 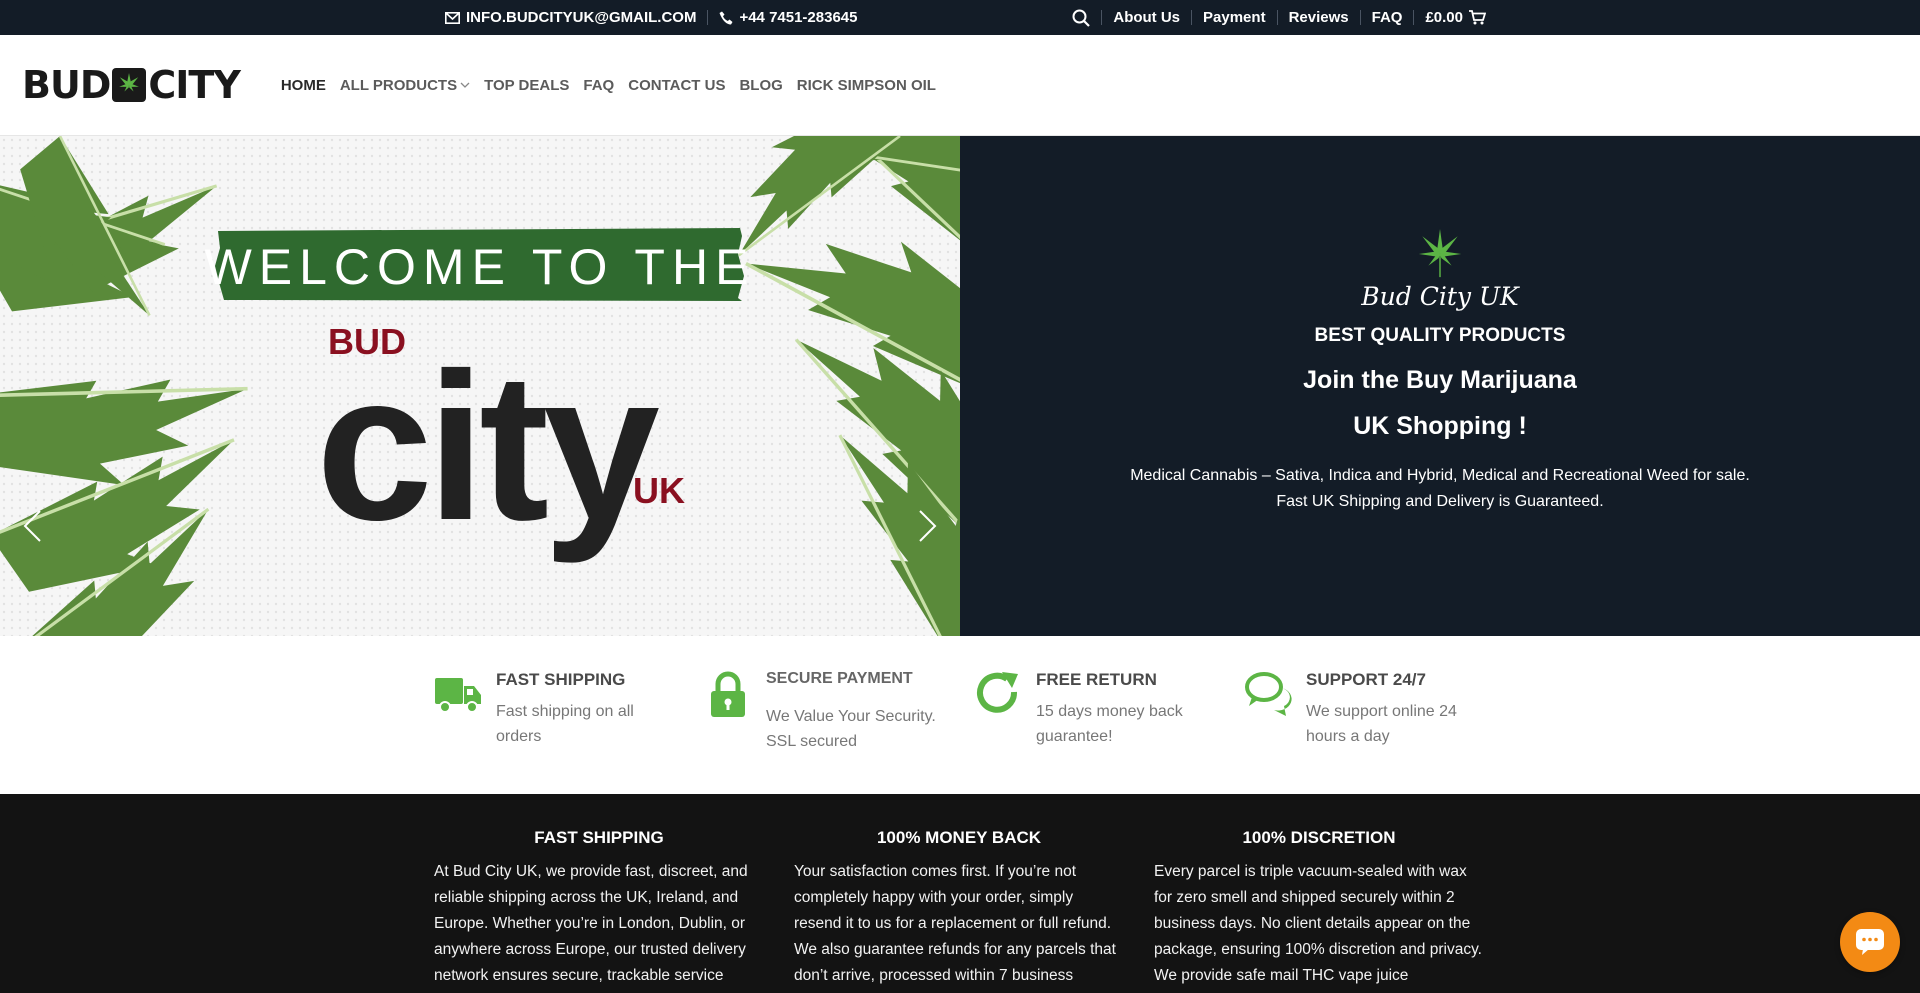 I want to click on hero-subtitle: BEST QUALITY PRODUCTS, so click(x=1440, y=335).